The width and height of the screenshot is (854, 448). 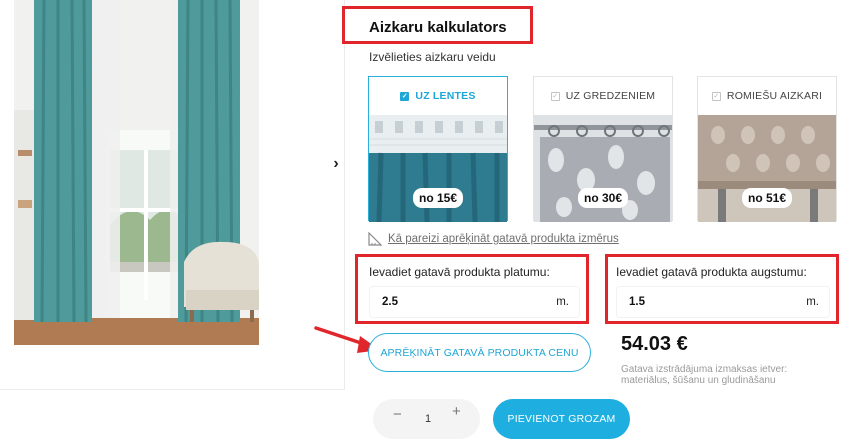 What do you see at coordinates (561, 419) in the screenshot?
I see `add-to-cart-button: PIEVIENOT GROZAM` at bounding box center [561, 419].